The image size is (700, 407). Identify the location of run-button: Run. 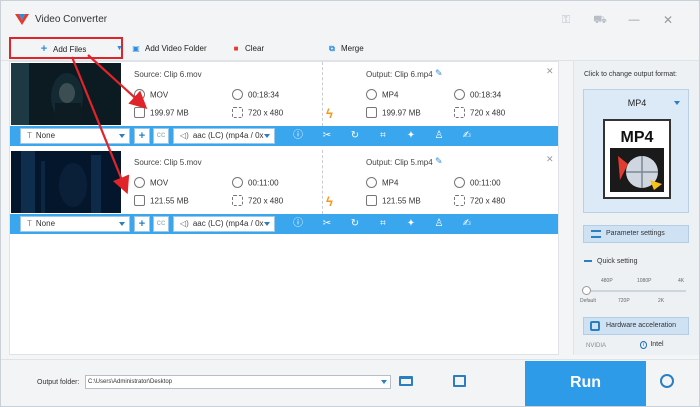
(585, 383).